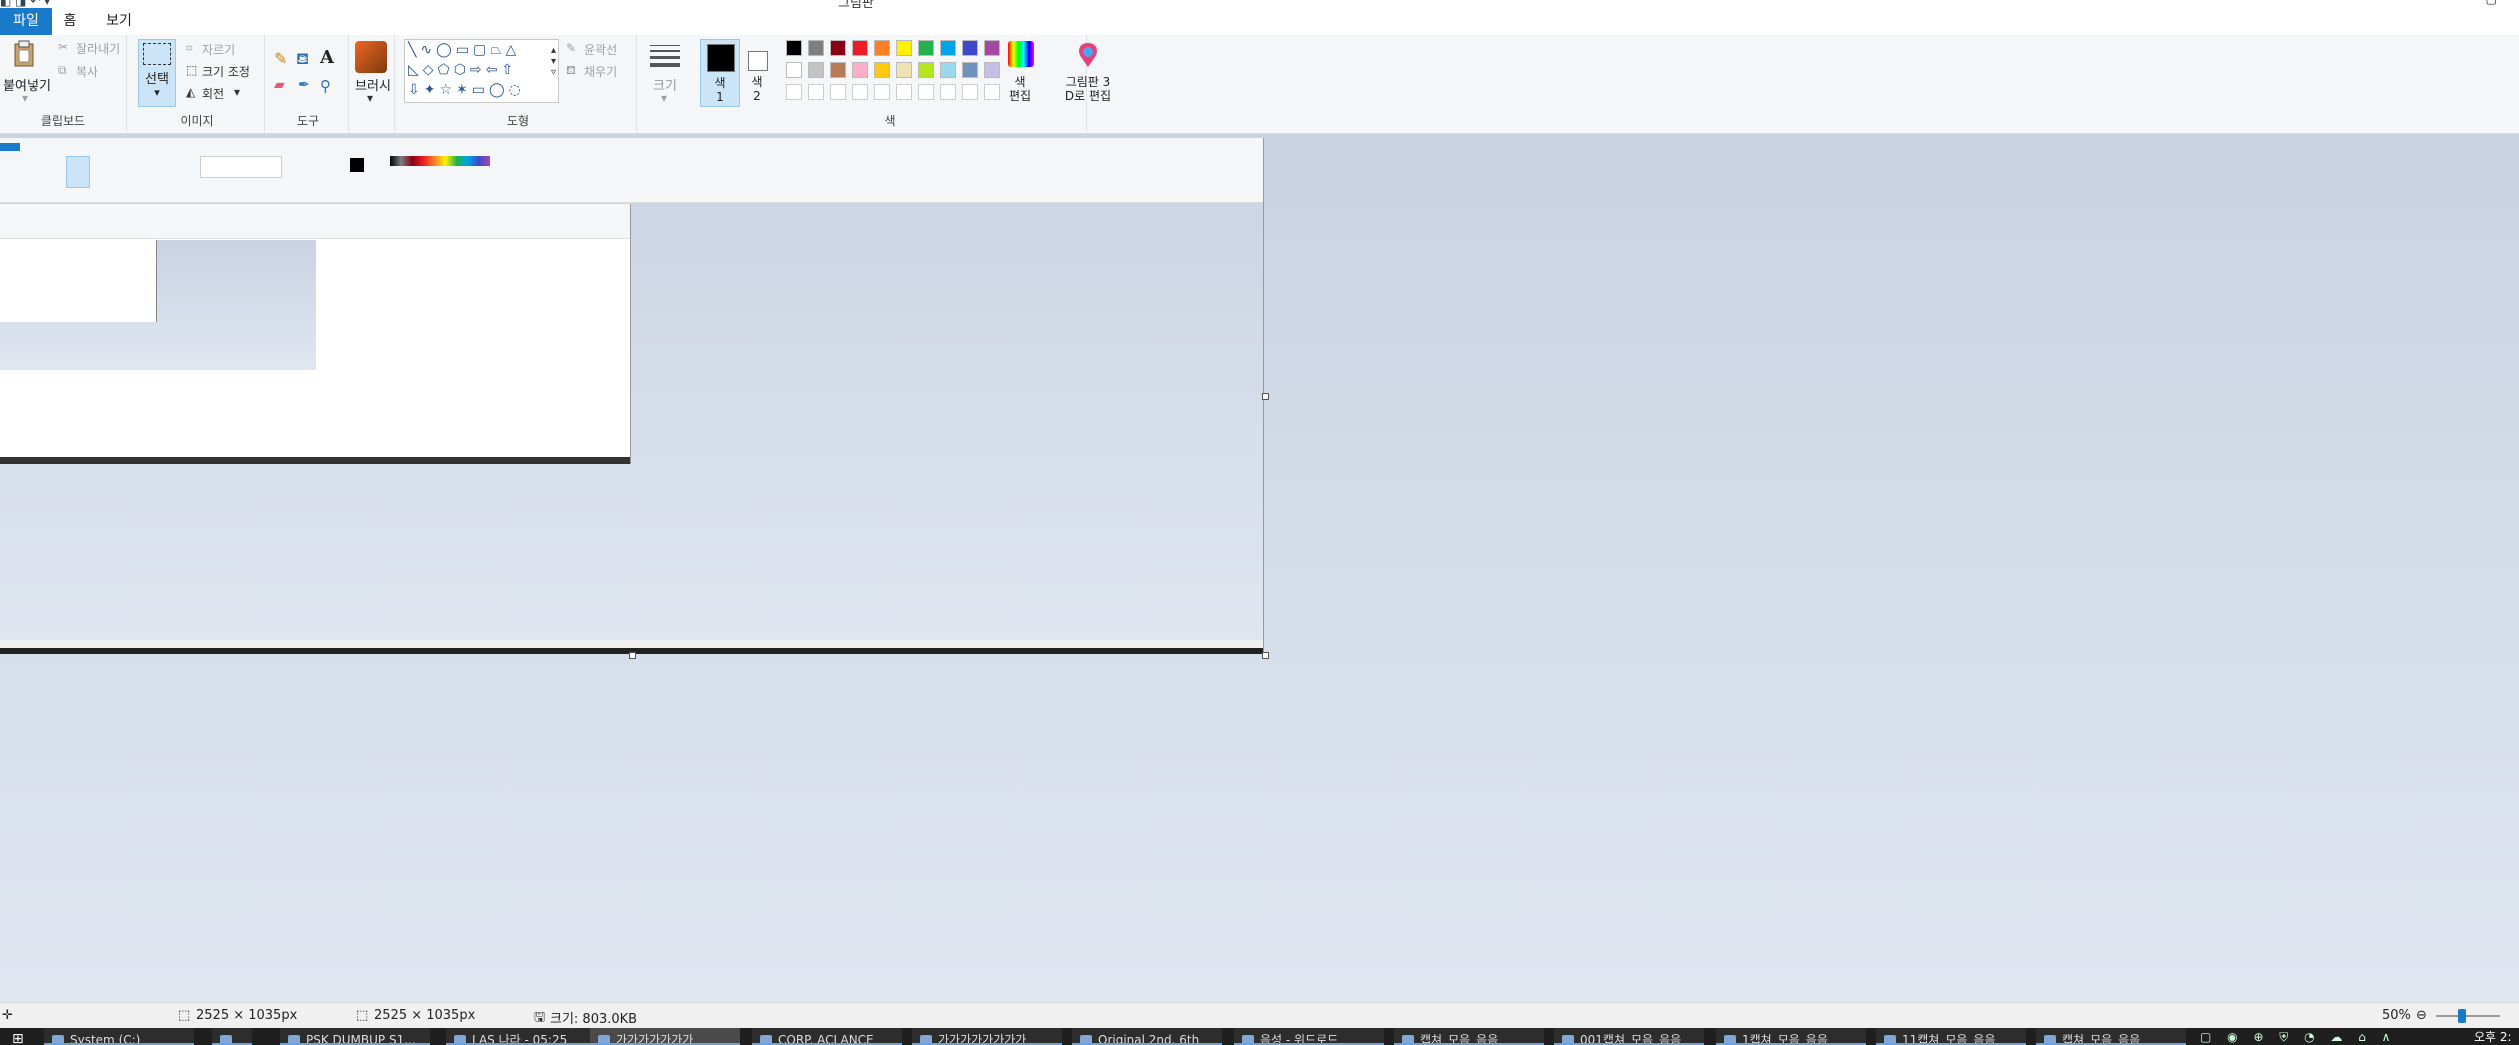 The width and height of the screenshot is (2519, 1045). What do you see at coordinates (370, 98) in the screenshot?
I see `brushes-dropdown-icon: ▾` at bounding box center [370, 98].